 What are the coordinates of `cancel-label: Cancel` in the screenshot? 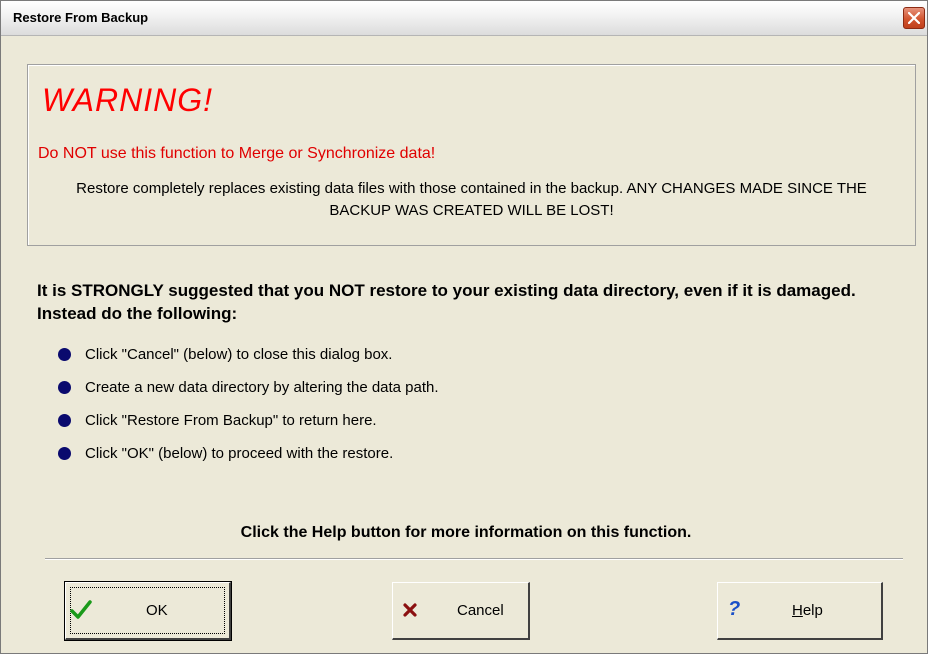 It's located at (480, 610).